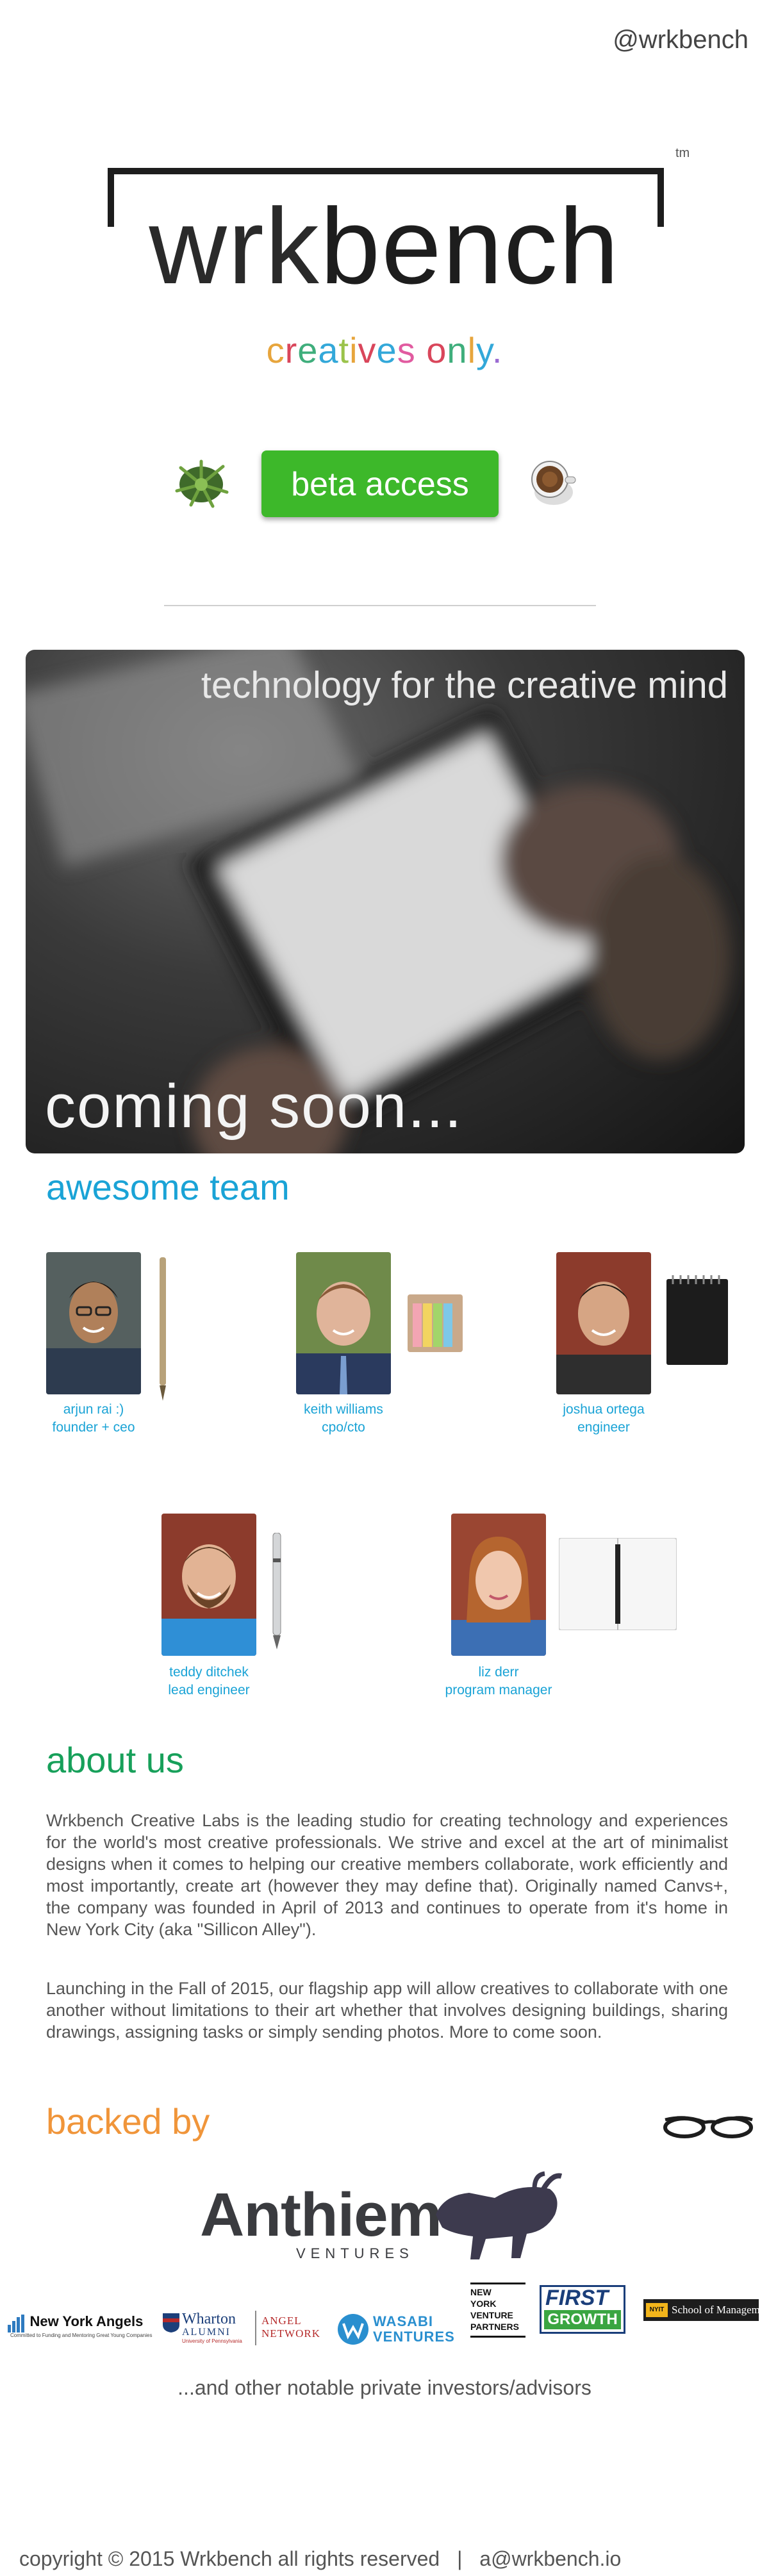  What do you see at coordinates (603, 1427) in the screenshot?
I see `member-role: engineer` at bounding box center [603, 1427].